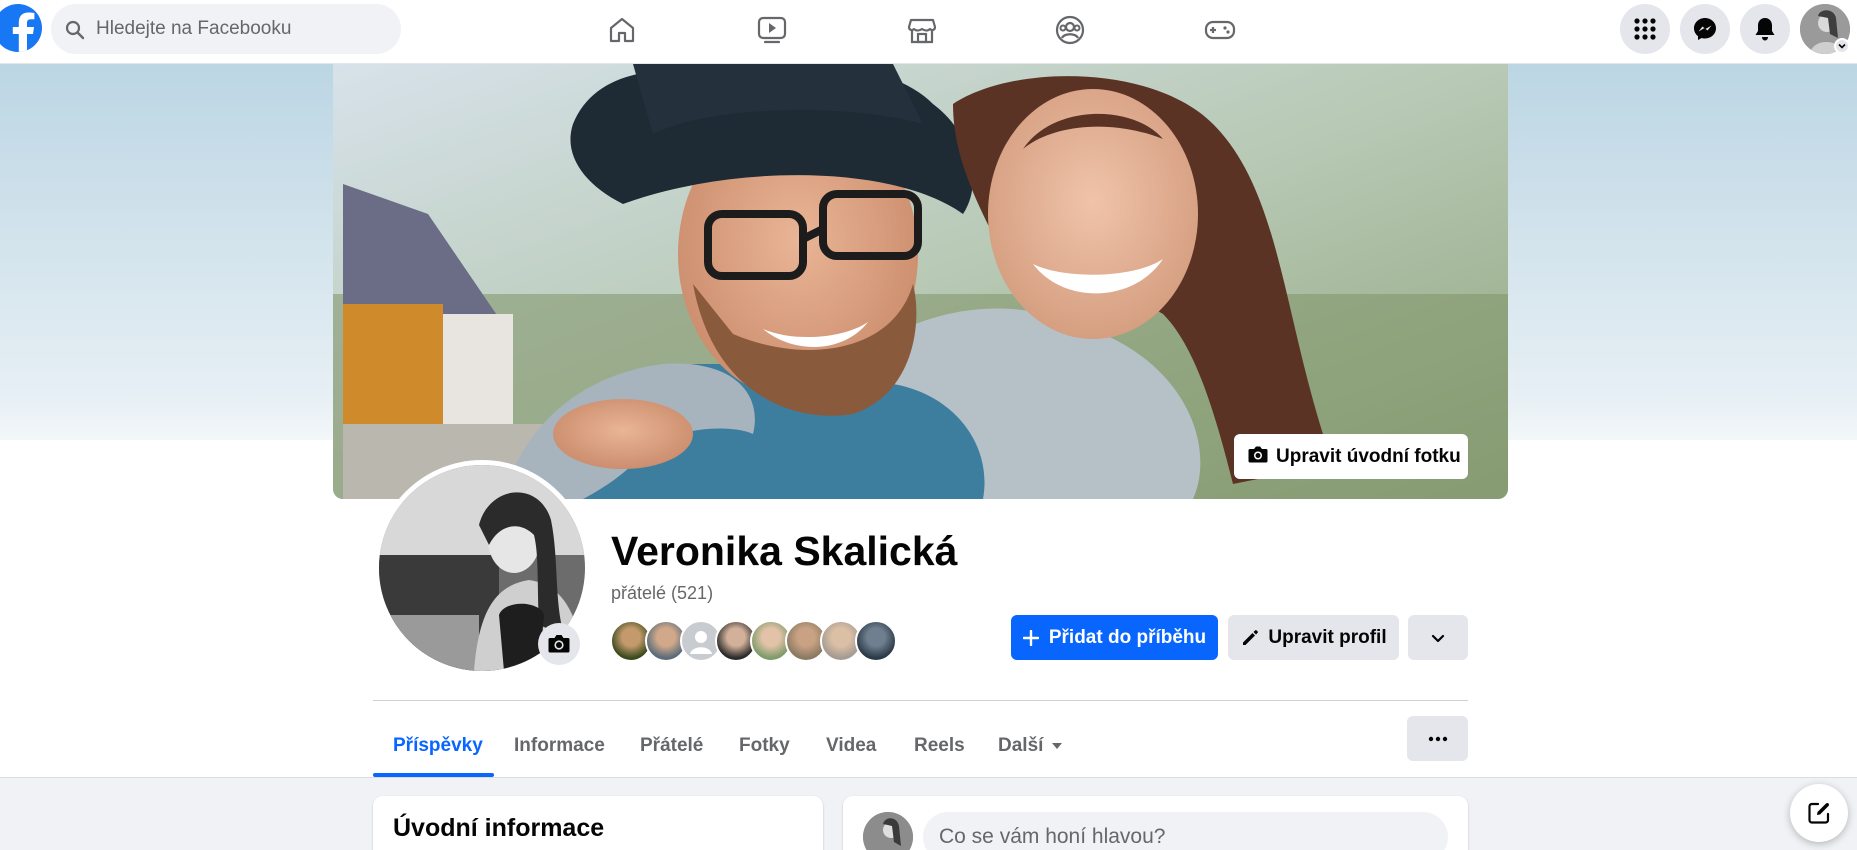 This screenshot has height=850, width=1857. What do you see at coordinates (1327, 637) in the screenshot?
I see `edit-profile-label: Upravit profil` at bounding box center [1327, 637].